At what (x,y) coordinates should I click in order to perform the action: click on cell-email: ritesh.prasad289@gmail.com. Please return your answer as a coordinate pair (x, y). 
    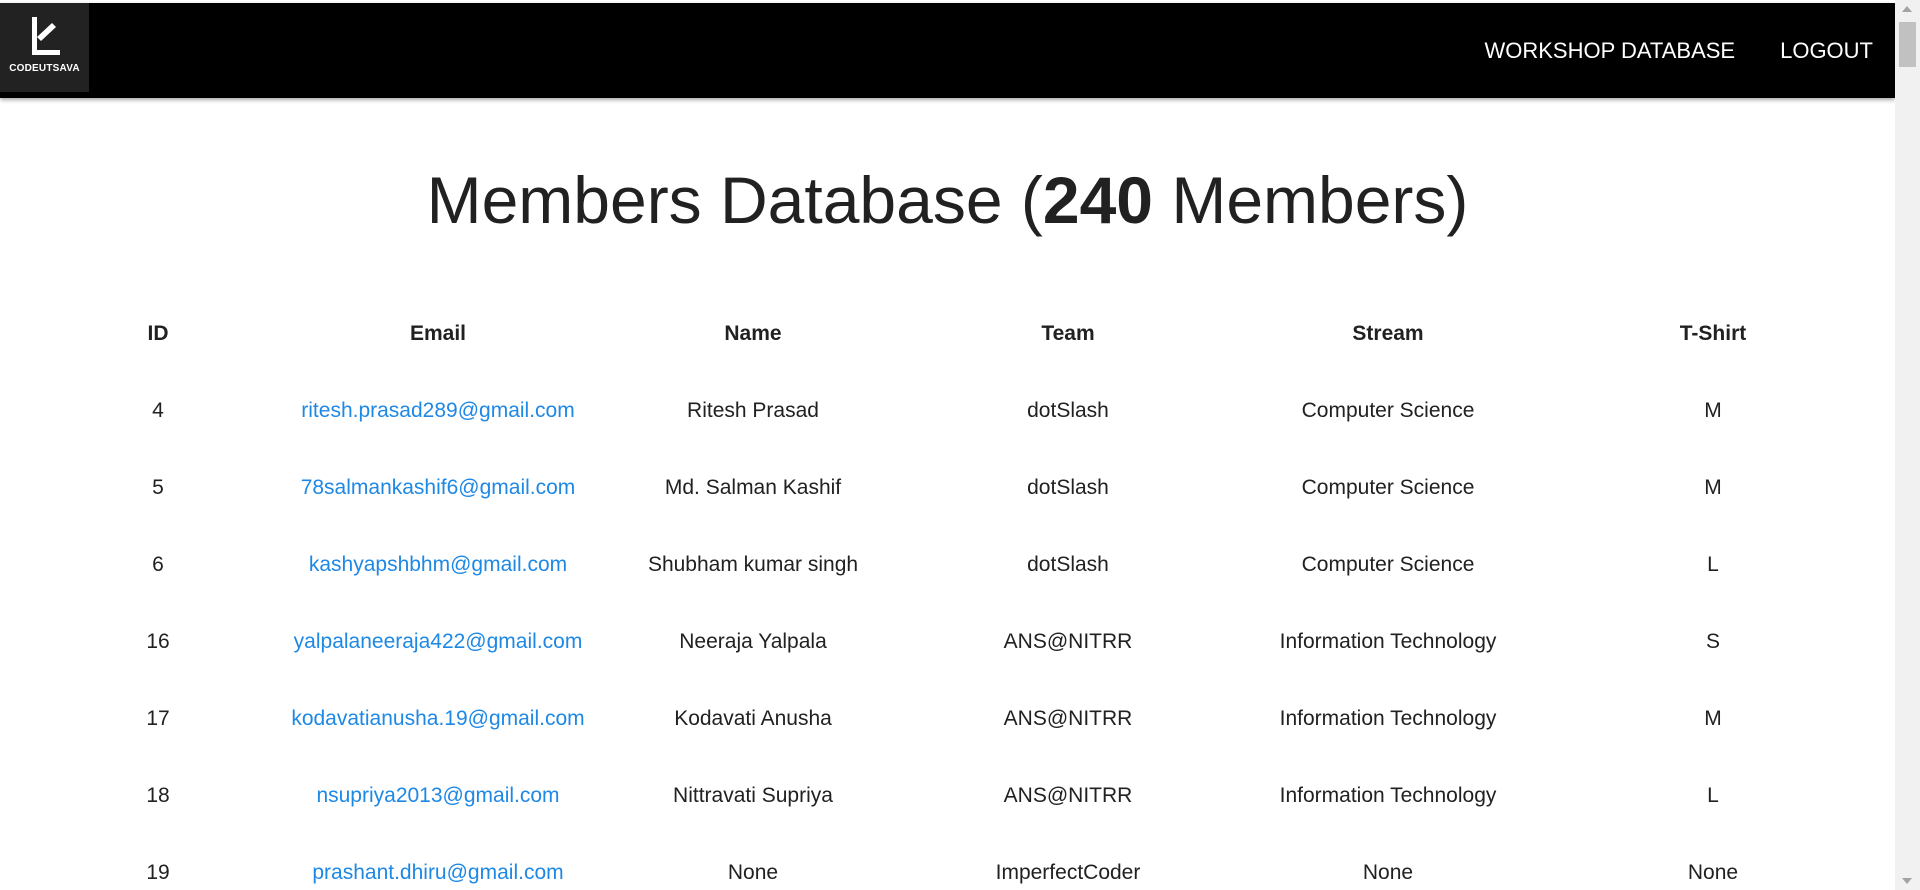
    Looking at the image, I should click on (438, 410).